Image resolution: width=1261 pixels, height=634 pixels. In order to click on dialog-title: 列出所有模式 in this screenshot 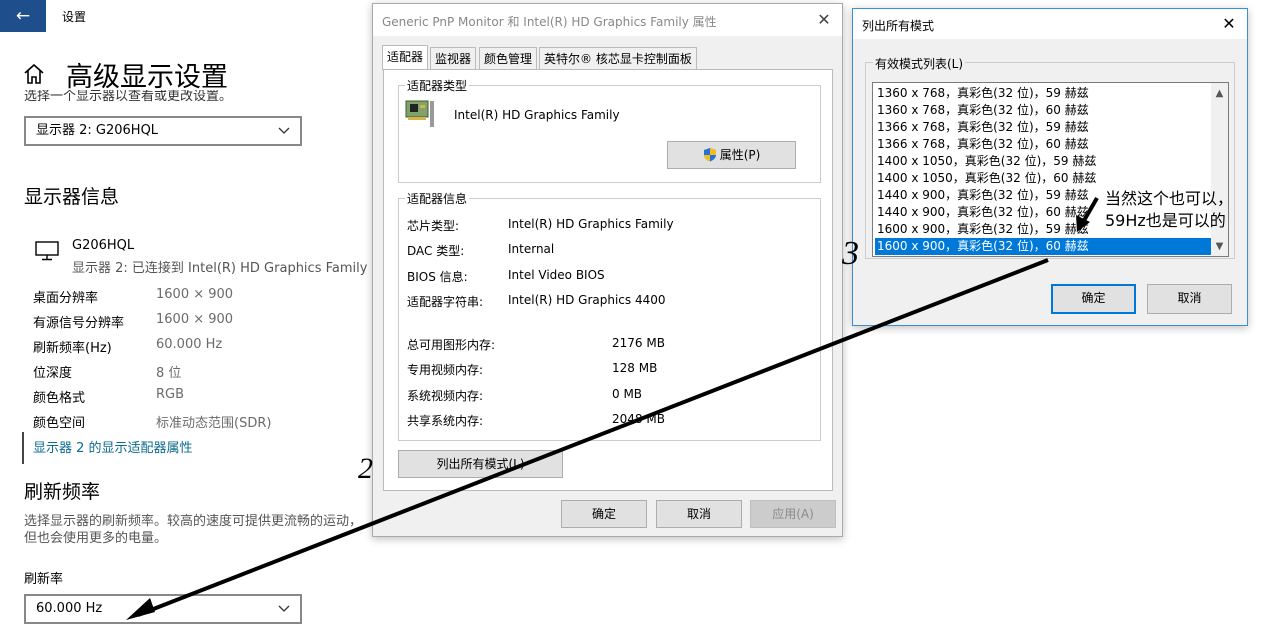, I will do `click(898, 26)`.